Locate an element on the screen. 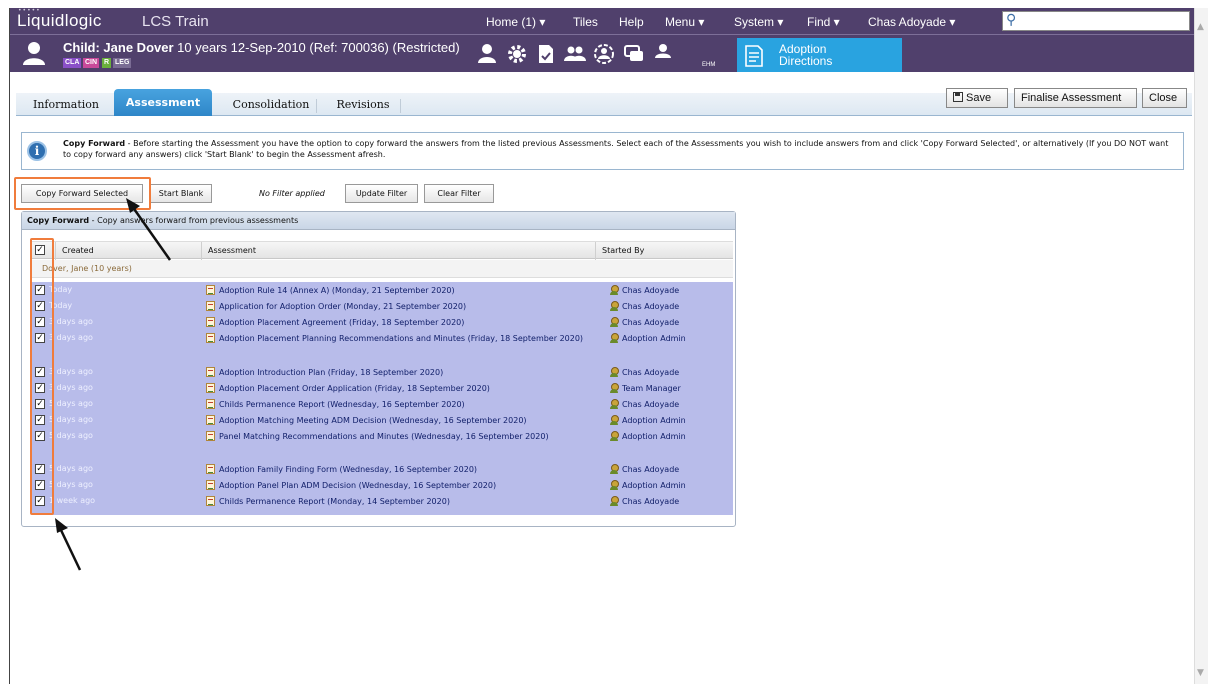  brand-logo: Liquidlogic is located at coordinates (59, 21).